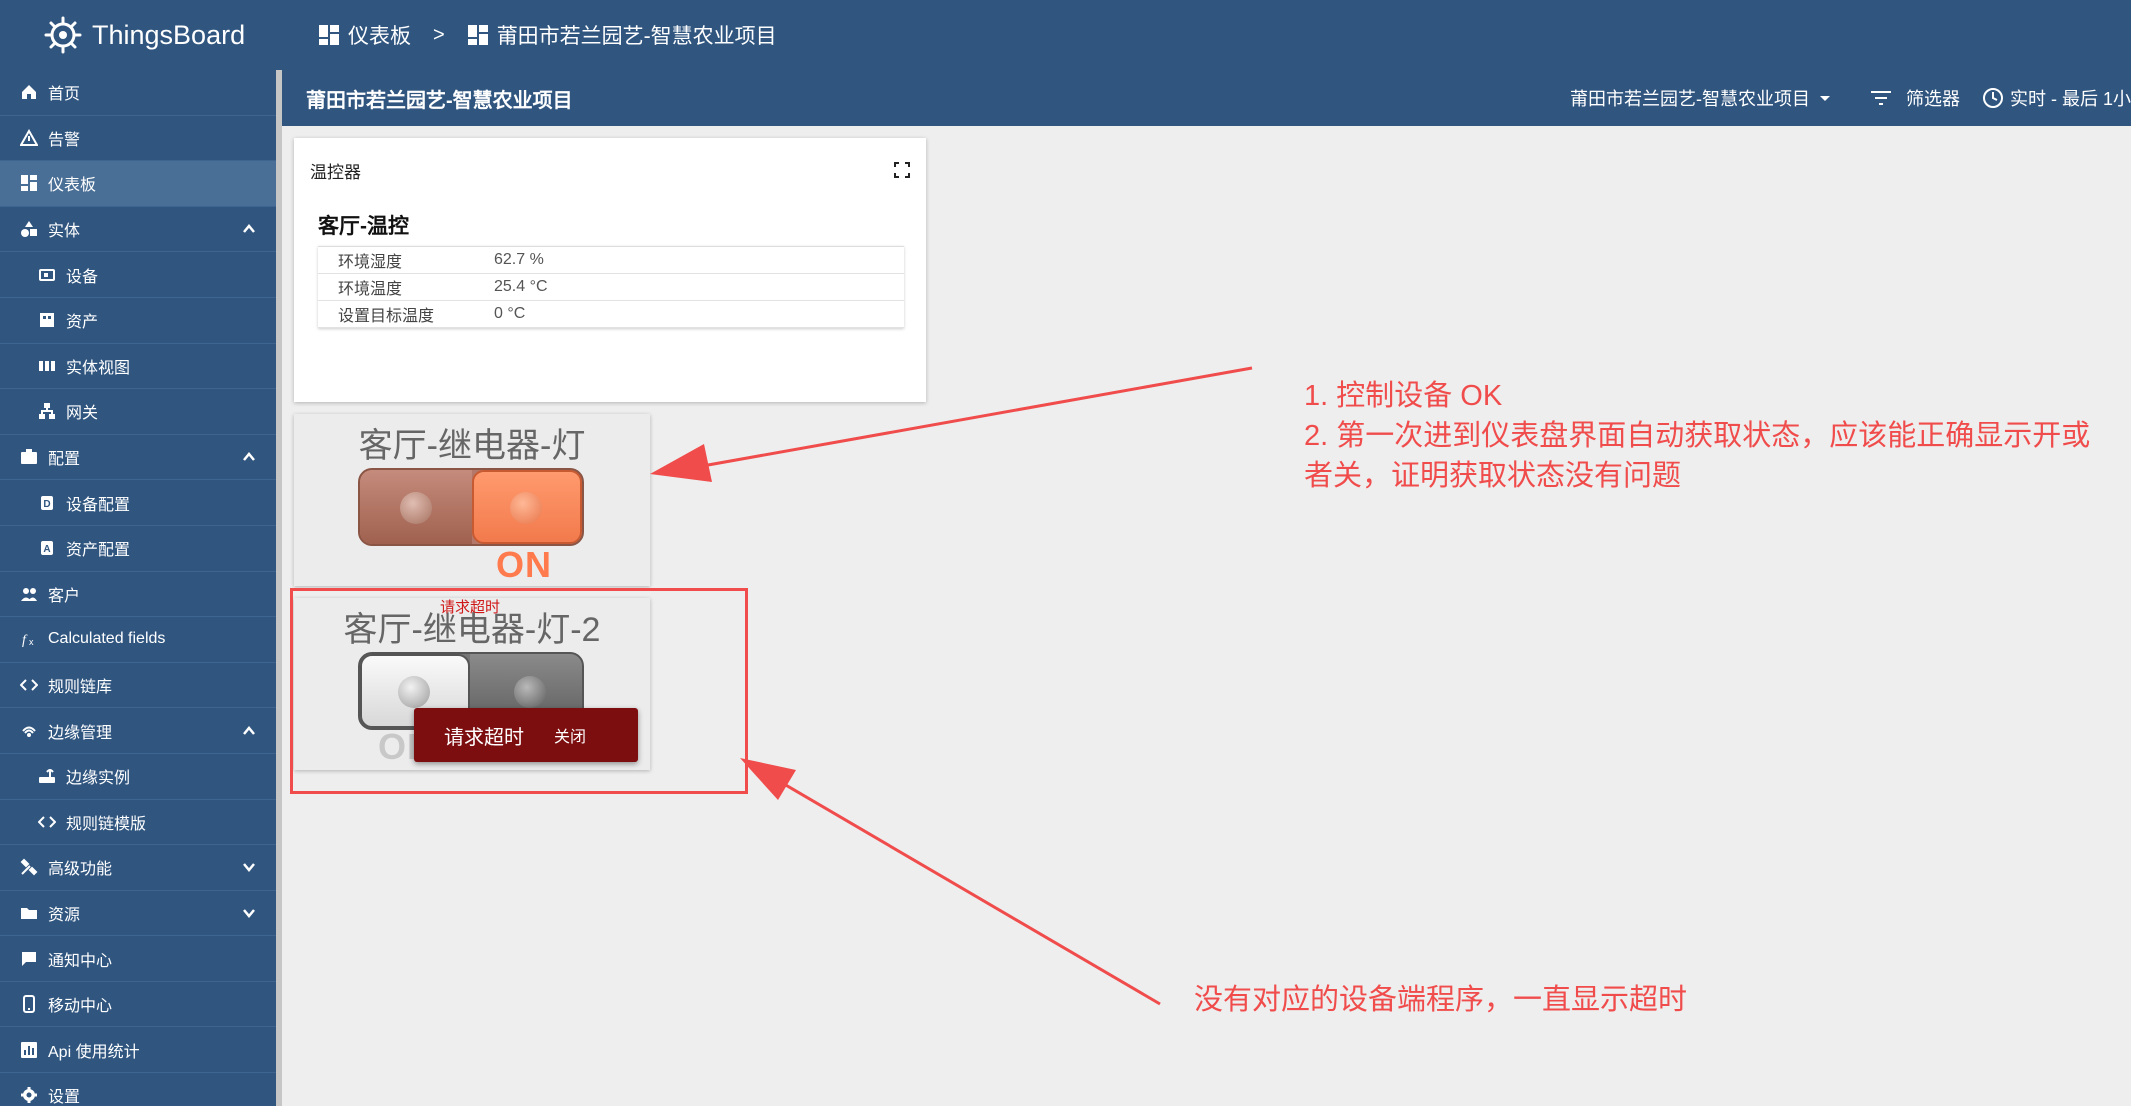  Describe the element at coordinates (29, 457) in the screenshot. I see `profile-icon` at that location.